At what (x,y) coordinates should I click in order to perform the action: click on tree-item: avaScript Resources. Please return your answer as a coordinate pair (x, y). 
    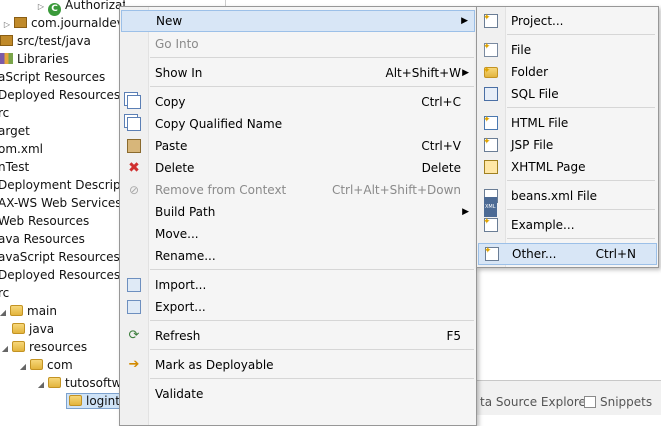
    Looking at the image, I should click on (60, 257).